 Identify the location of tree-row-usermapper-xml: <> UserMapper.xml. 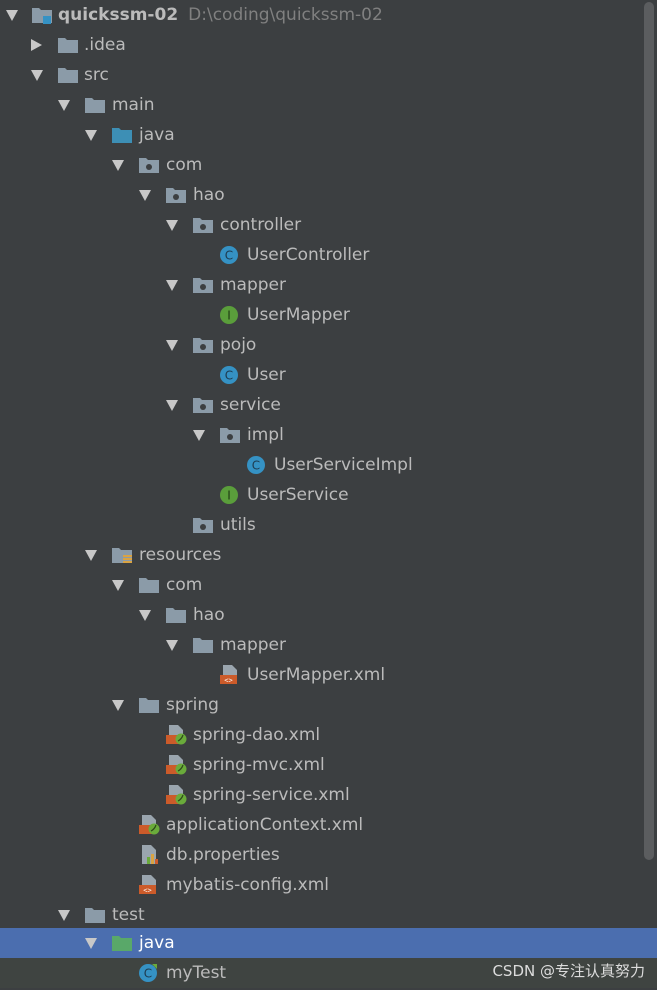
(328, 675).